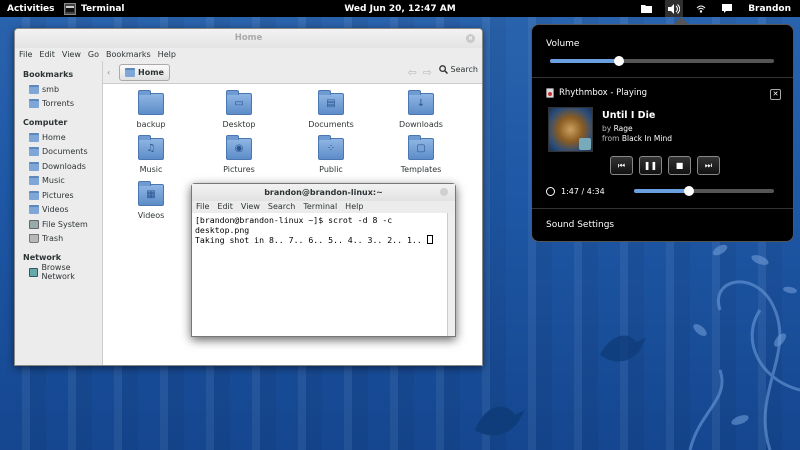 The image size is (800, 450). I want to click on network-tray-item, so click(701, 8).